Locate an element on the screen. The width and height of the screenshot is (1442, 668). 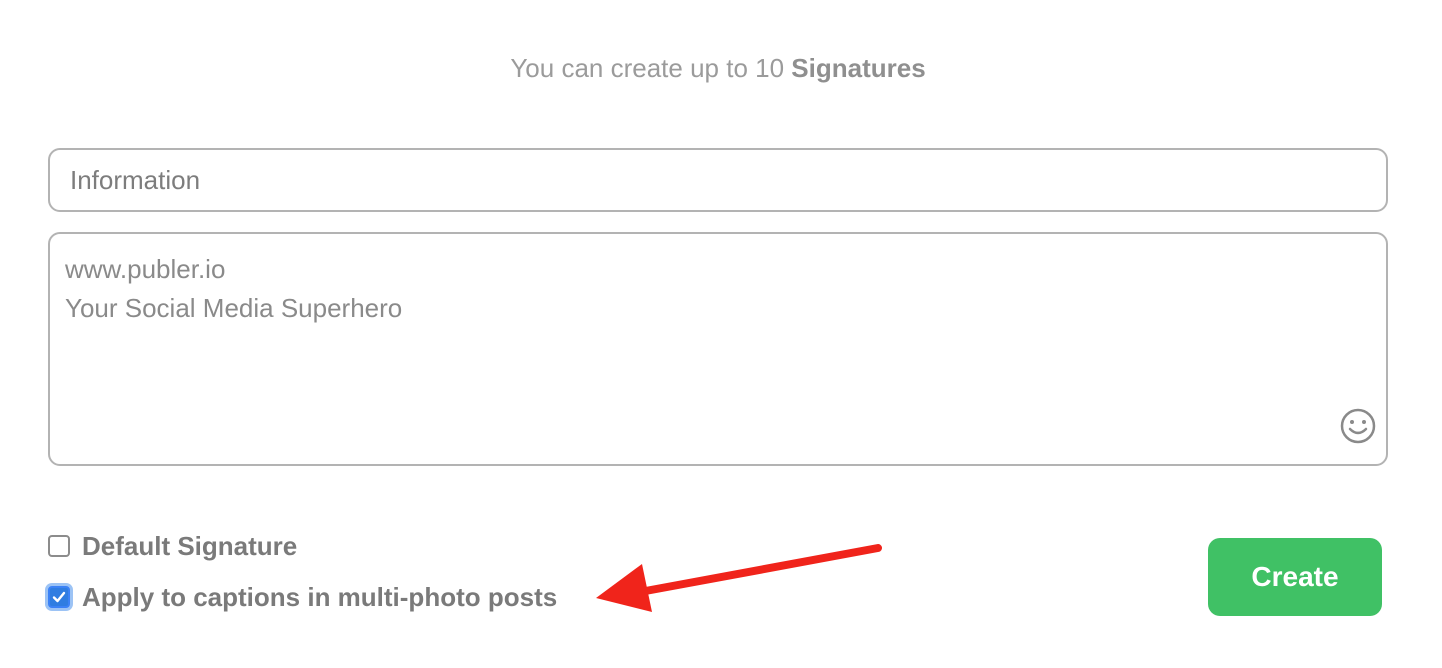
create-button: Create is located at coordinates (1295, 577).